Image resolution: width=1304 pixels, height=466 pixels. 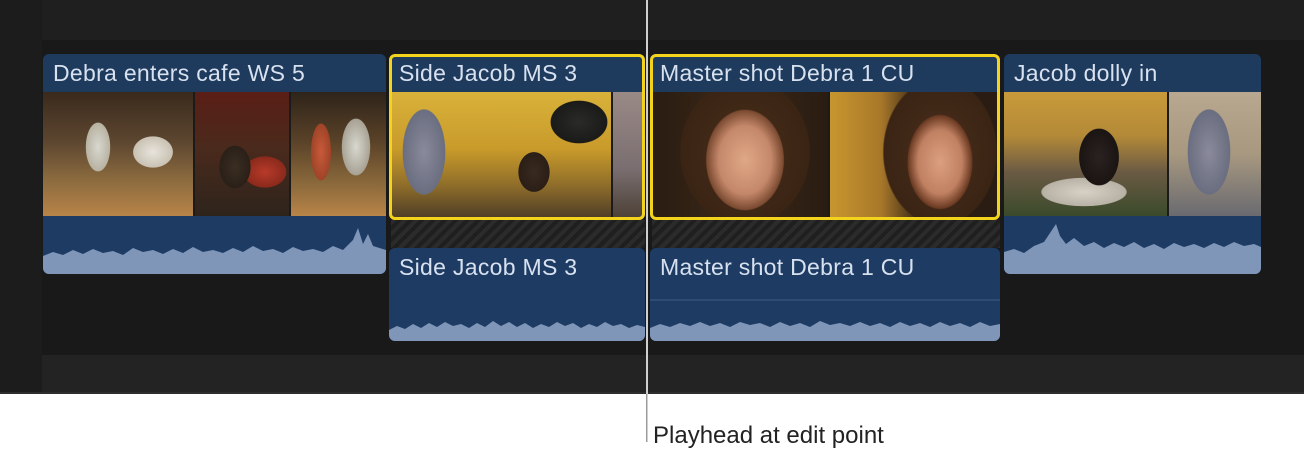 What do you see at coordinates (1132, 73) in the screenshot?
I see `clip-title: Jacob dolly in` at bounding box center [1132, 73].